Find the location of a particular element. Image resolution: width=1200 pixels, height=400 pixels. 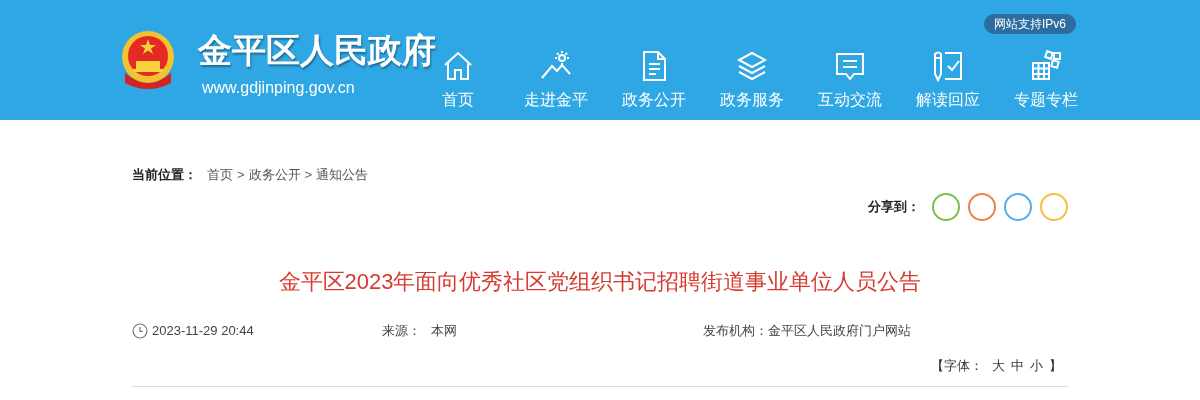

font-size-link: 大 is located at coordinates (998, 366).